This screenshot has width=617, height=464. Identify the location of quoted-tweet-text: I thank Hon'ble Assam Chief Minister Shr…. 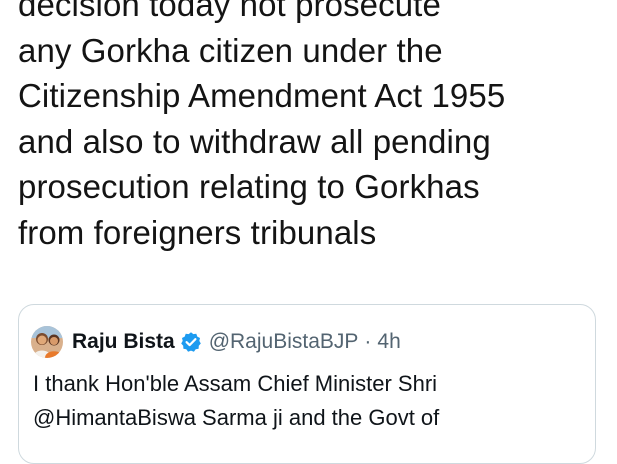
(313, 401).